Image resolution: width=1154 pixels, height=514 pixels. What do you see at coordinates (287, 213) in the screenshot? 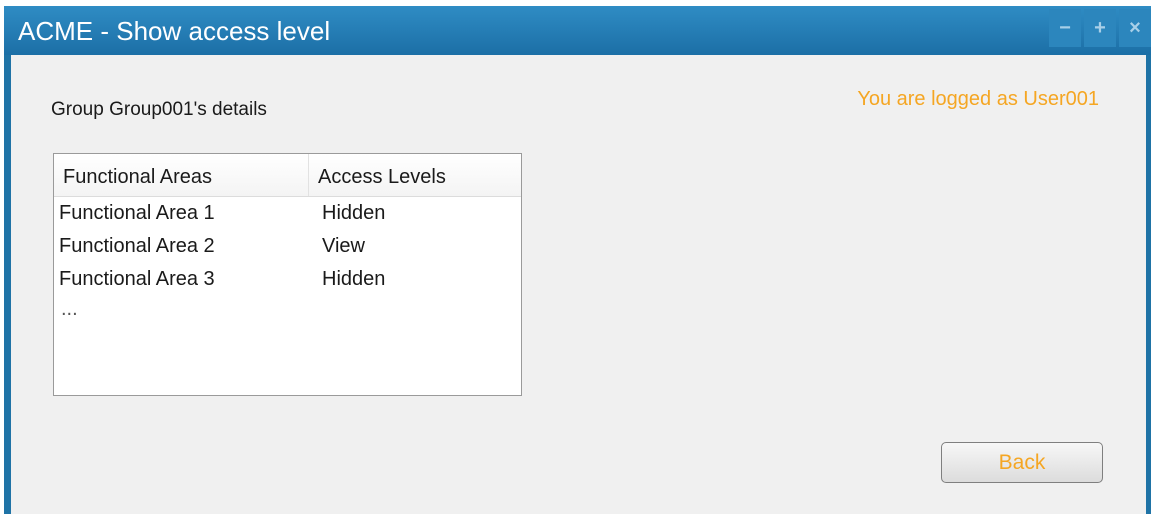
I see `table-row: Functional Area 1 Hidden` at bounding box center [287, 213].